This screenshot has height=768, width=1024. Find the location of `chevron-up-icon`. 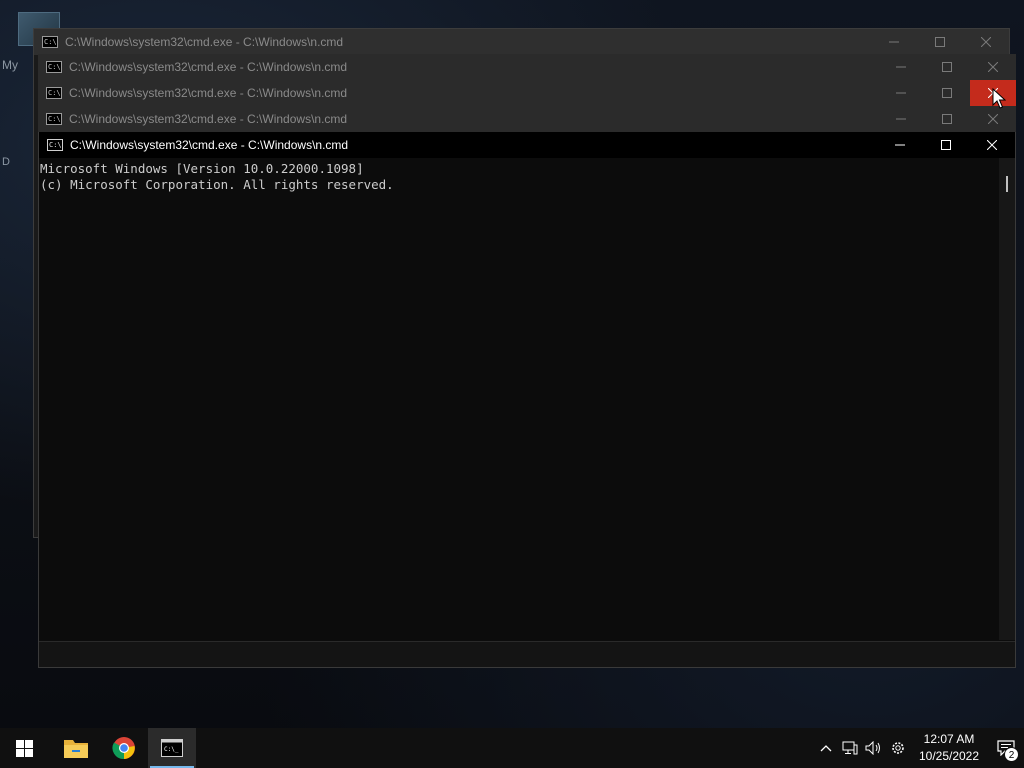

chevron-up-icon is located at coordinates (826, 748).